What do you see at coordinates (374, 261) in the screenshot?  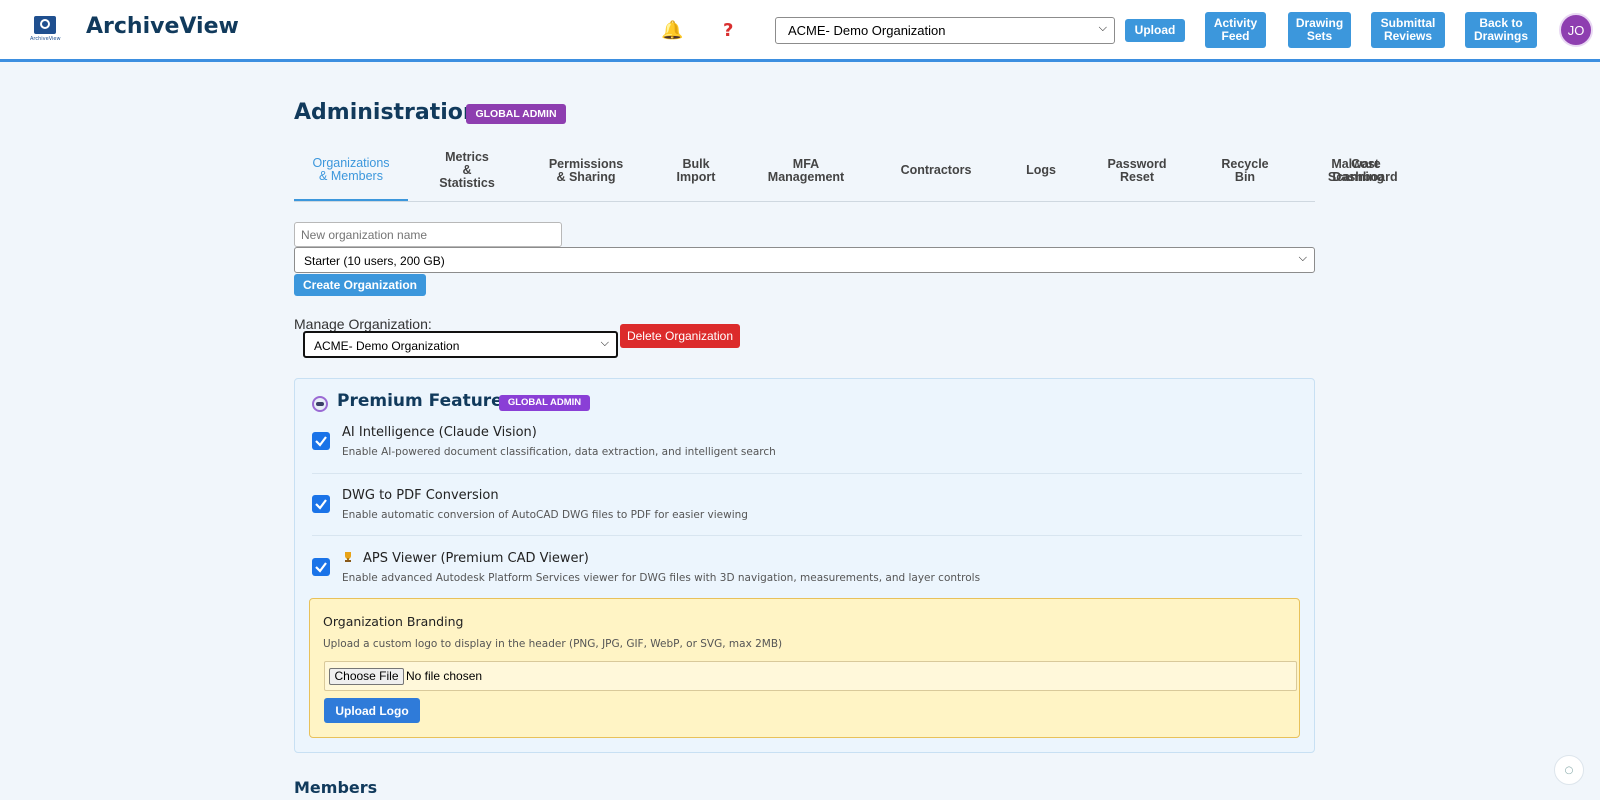 I see `plan-select-value: Starter (10 users, 200 GB)` at bounding box center [374, 261].